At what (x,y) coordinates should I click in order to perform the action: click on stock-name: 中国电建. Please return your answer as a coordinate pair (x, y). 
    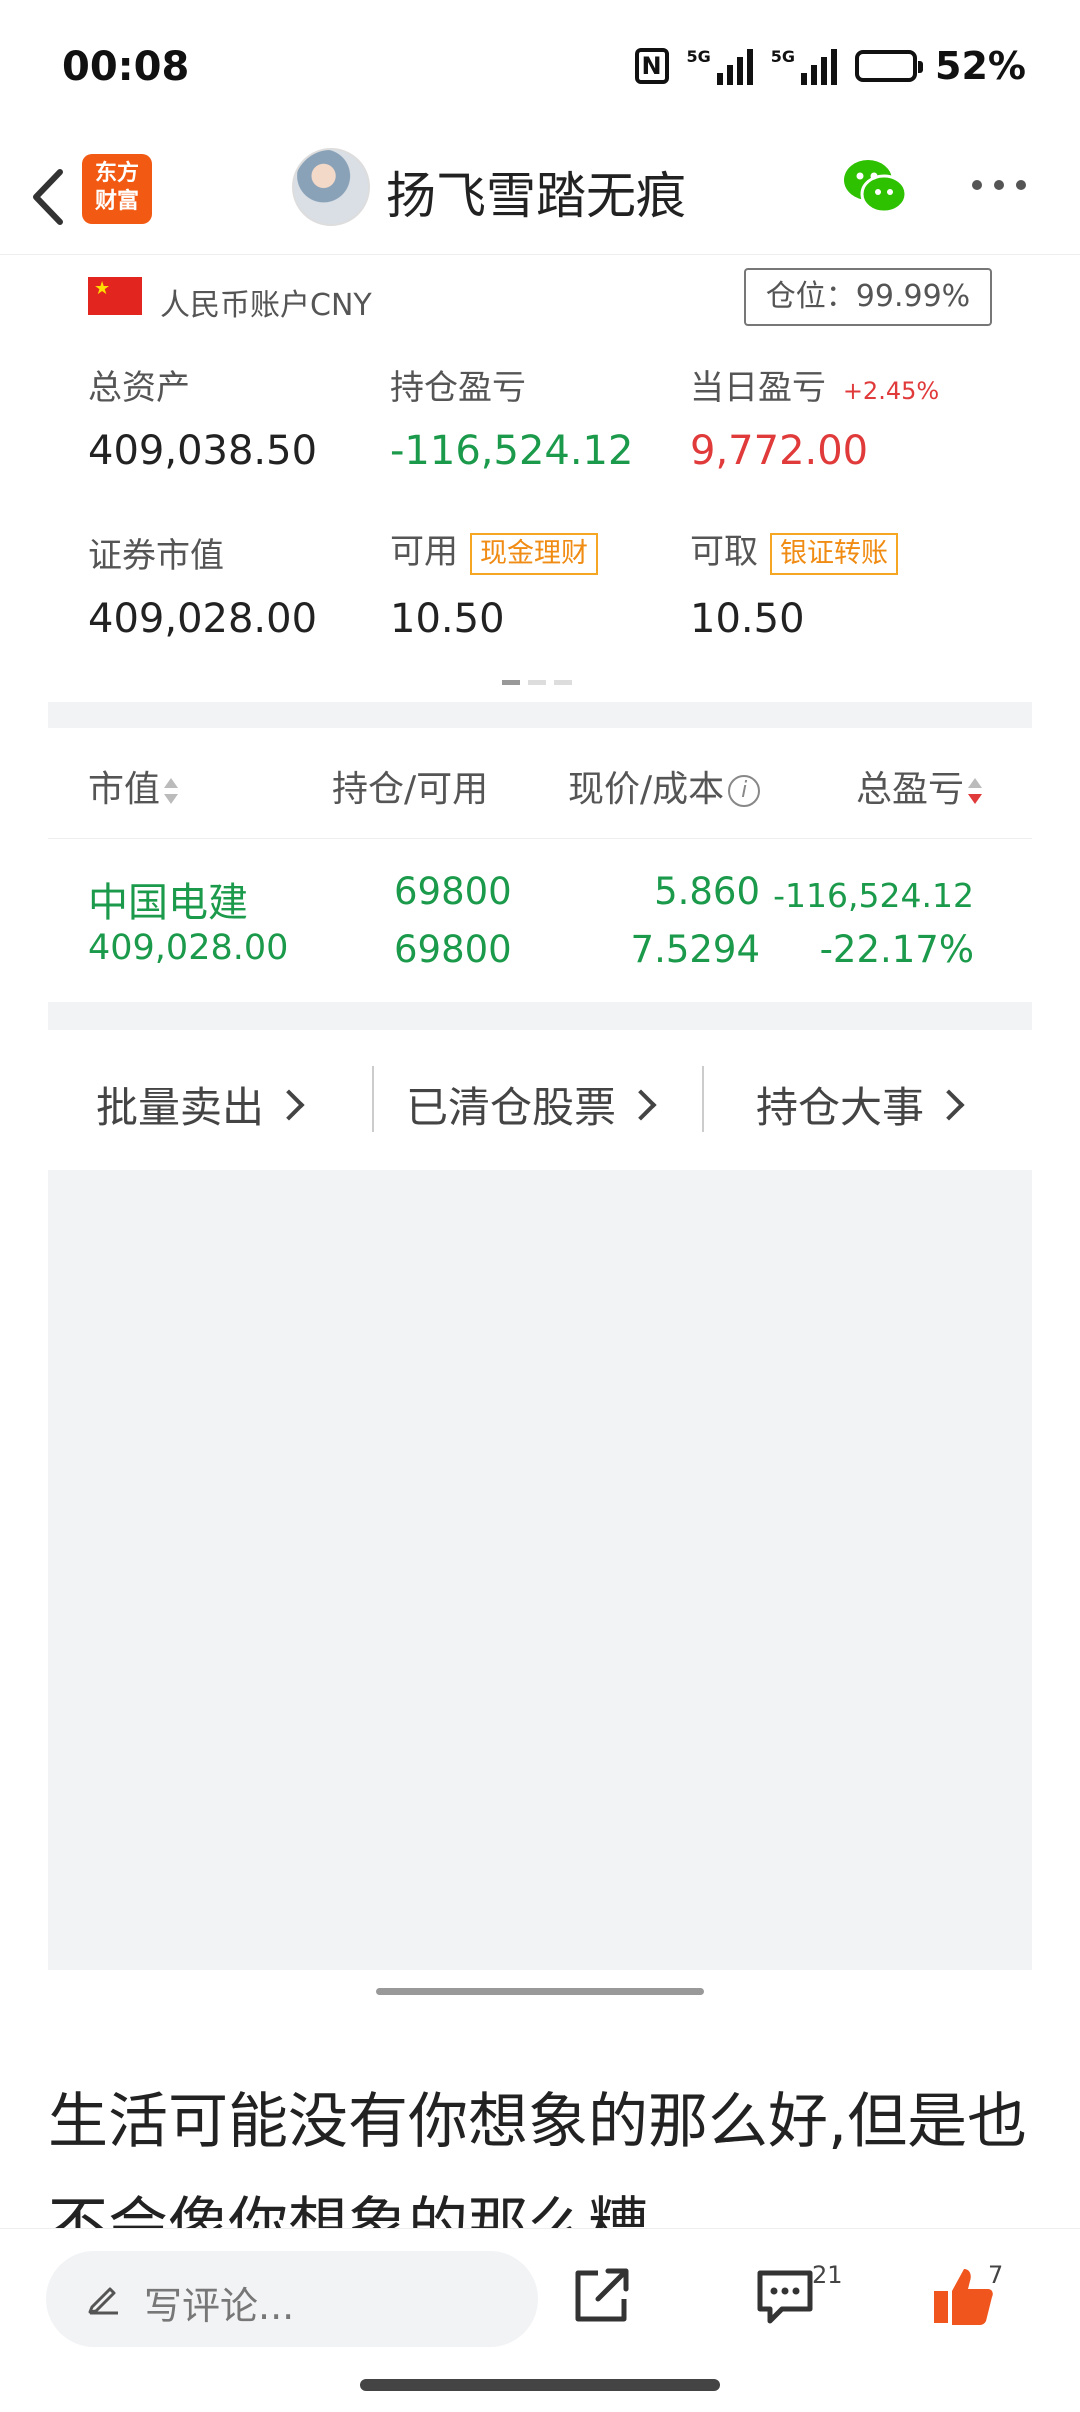
    Looking at the image, I should click on (168, 903).